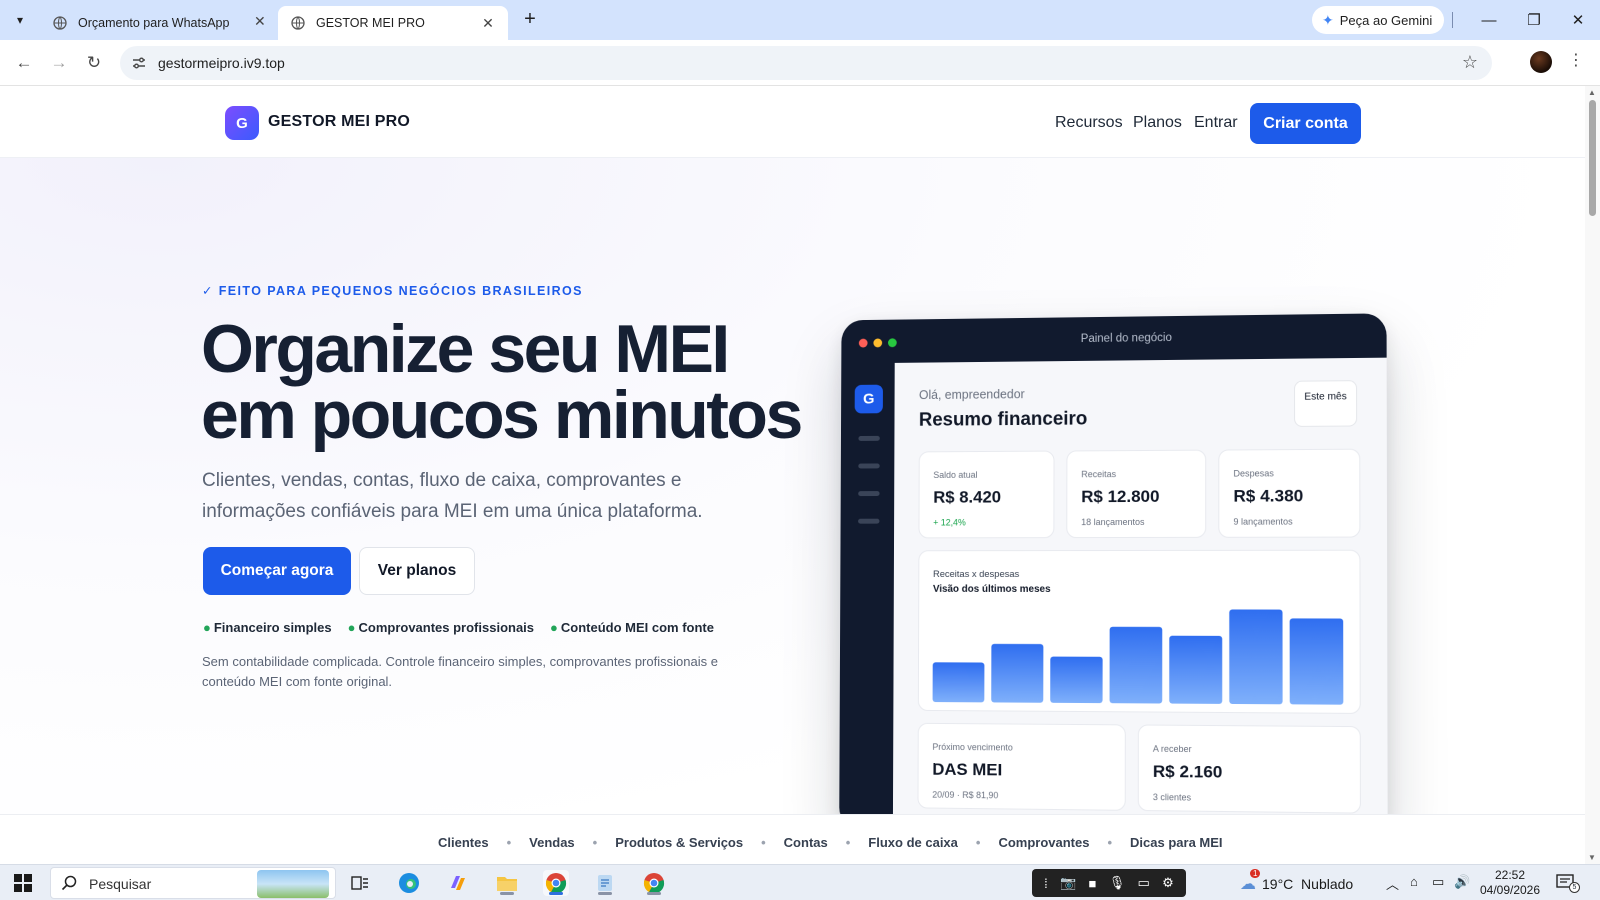 This screenshot has height=900, width=1600. What do you see at coordinates (242, 123) in the screenshot?
I see `brand-logo: G` at bounding box center [242, 123].